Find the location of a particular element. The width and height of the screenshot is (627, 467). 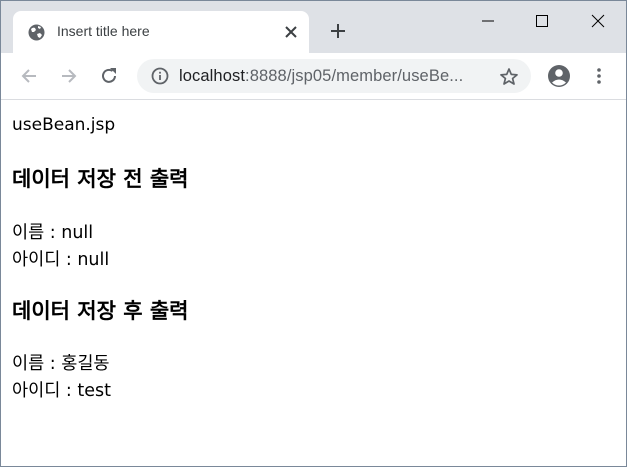

close-window-button is located at coordinates (598, 21).